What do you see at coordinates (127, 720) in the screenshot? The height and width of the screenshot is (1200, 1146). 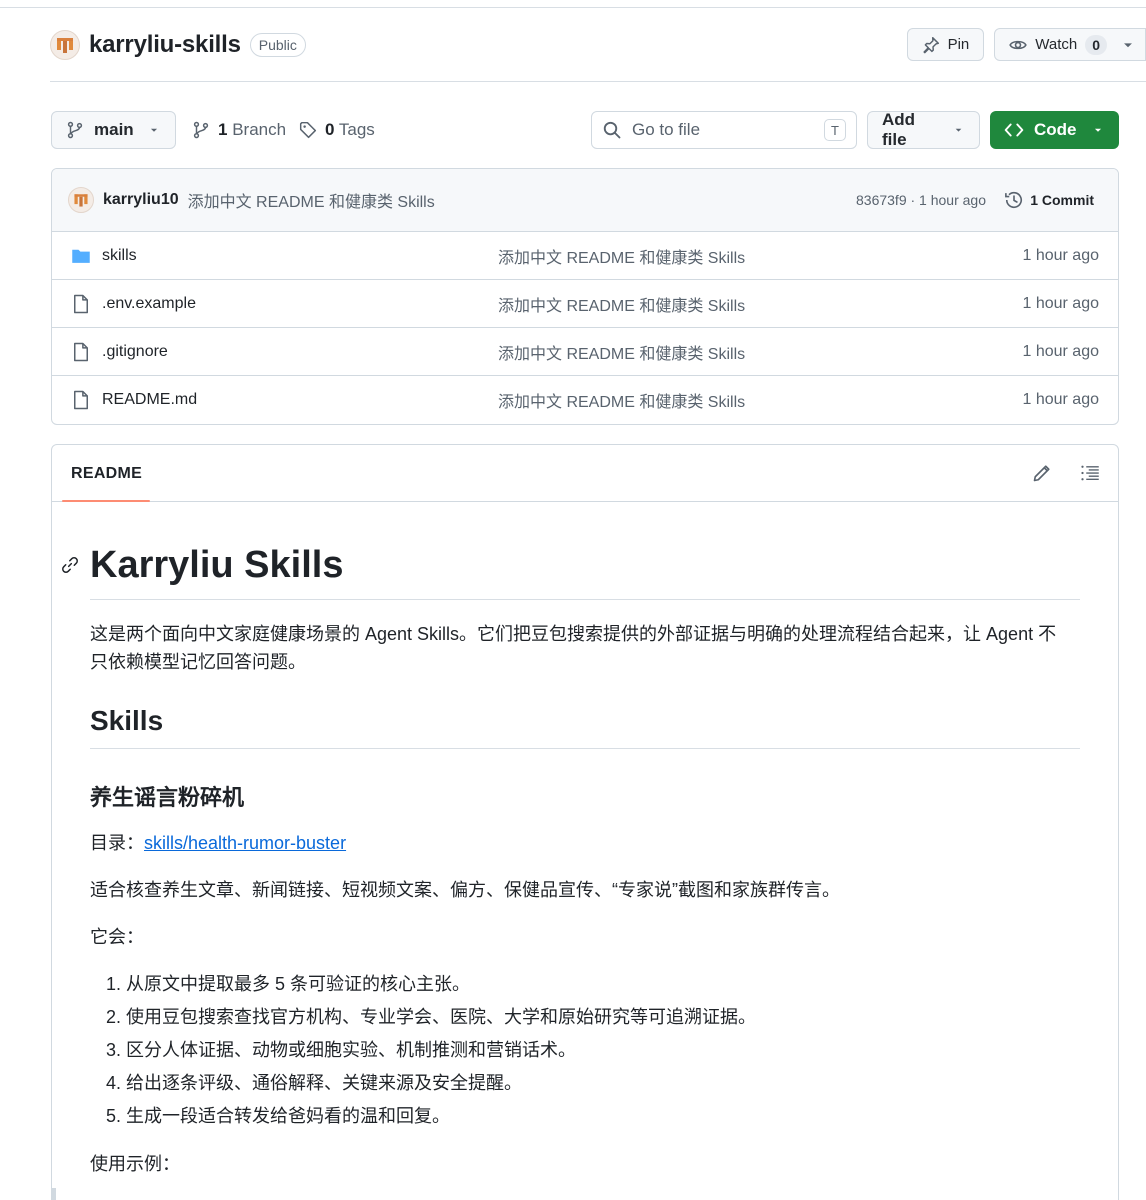 I see `section-heading-skills: Skills` at bounding box center [127, 720].